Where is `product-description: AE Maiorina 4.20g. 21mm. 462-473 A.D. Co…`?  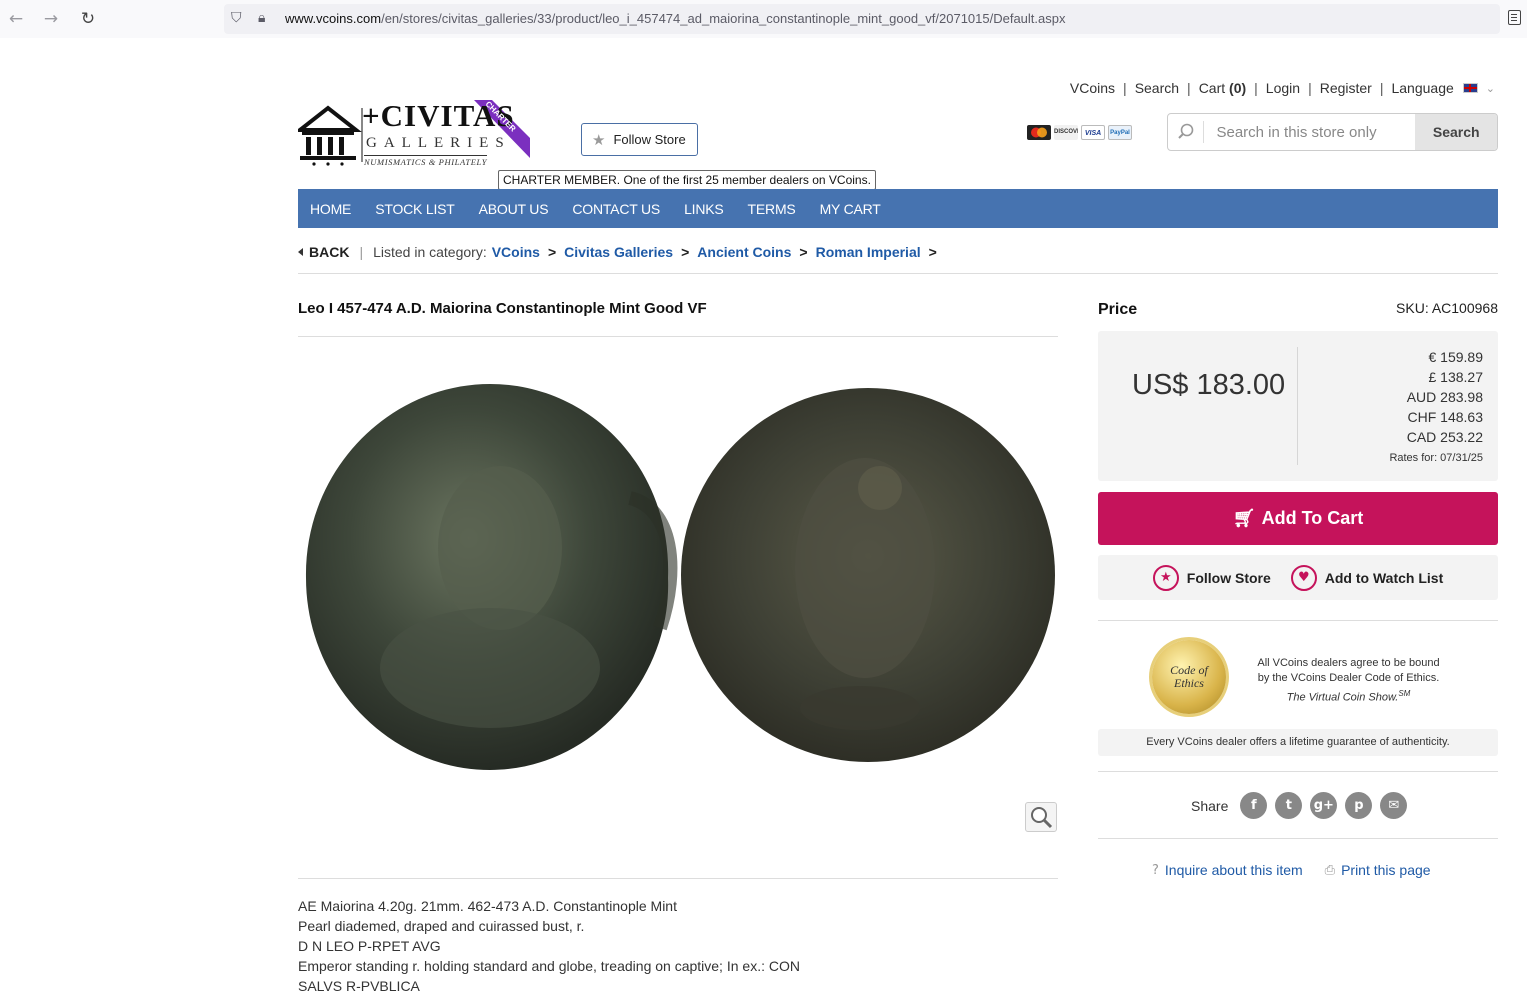
product-description: AE Maiorina 4.20g. 21mm. 462-473 A.D. Co… is located at coordinates (549, 946).